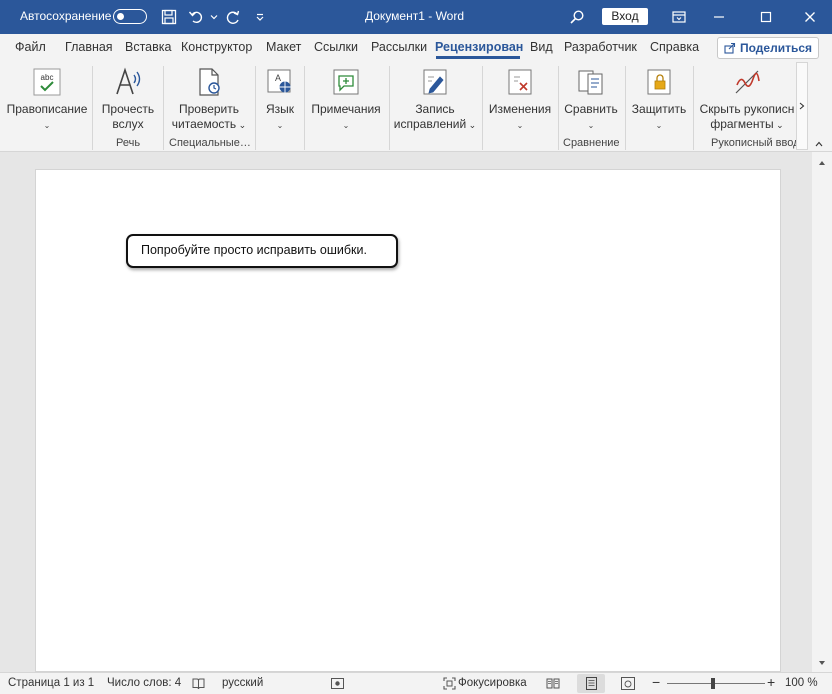  Describe the element at coordinates (128, 109) in the screenshot. I see `read-aloud-label-line1: Прочесть` at that location.